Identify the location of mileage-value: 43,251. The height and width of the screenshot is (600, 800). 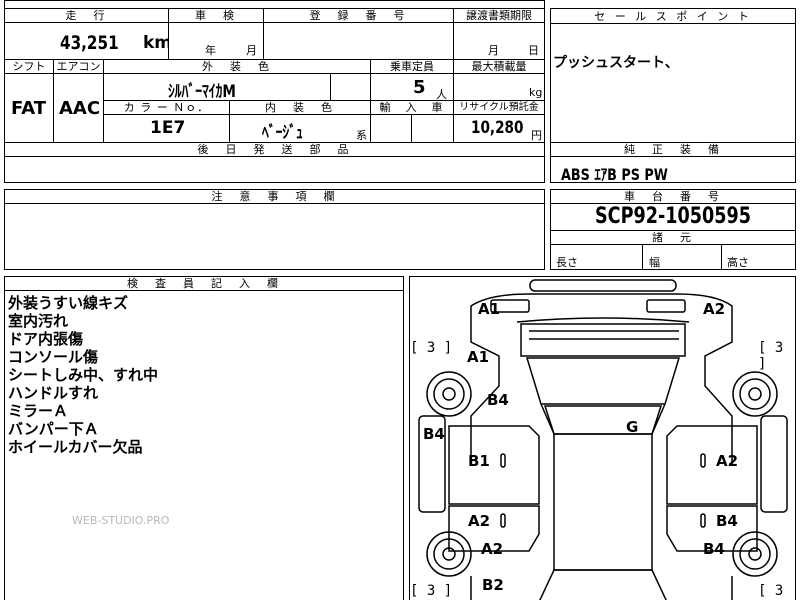
(89, 43).